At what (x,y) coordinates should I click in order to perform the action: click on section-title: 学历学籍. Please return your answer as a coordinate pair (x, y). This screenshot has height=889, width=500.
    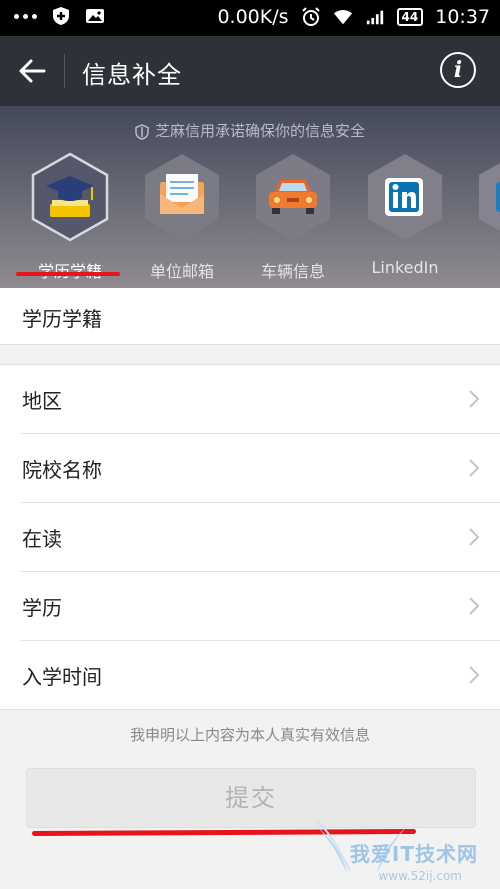
    Looking at the image, I should click on (62, 319).